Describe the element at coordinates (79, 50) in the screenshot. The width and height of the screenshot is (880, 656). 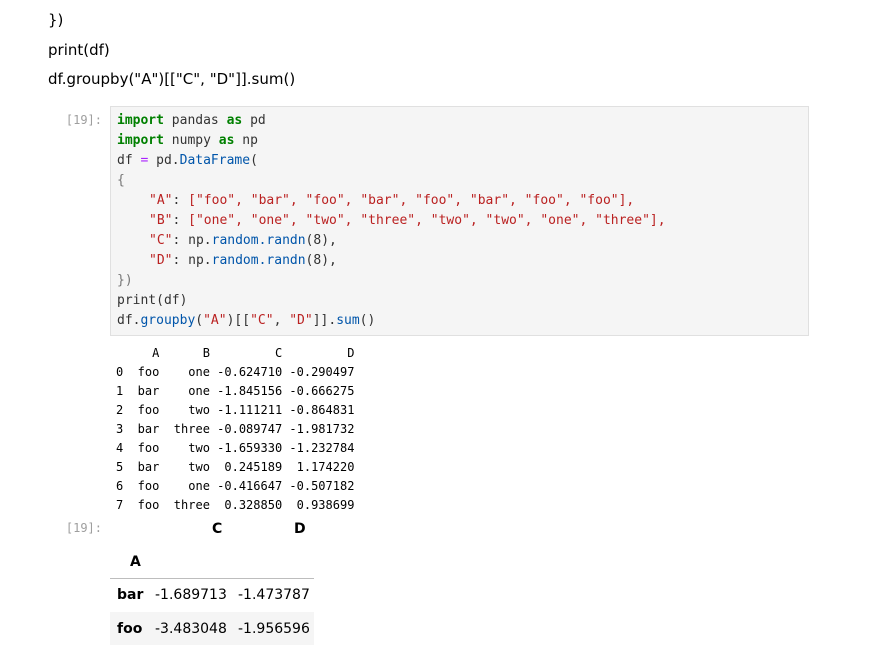
I see `markdown-line: print(df)` at that location.